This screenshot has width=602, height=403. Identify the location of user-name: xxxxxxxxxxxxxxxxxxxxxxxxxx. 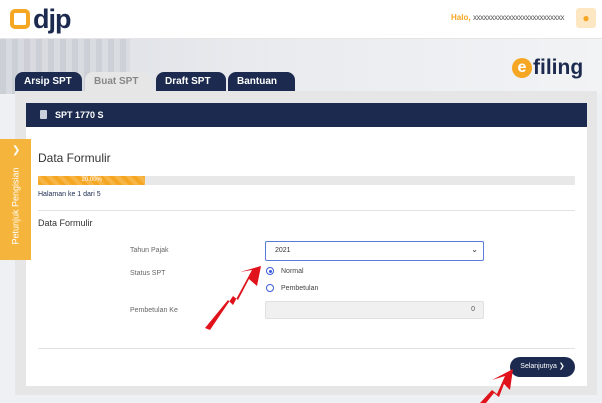
(519, 17).